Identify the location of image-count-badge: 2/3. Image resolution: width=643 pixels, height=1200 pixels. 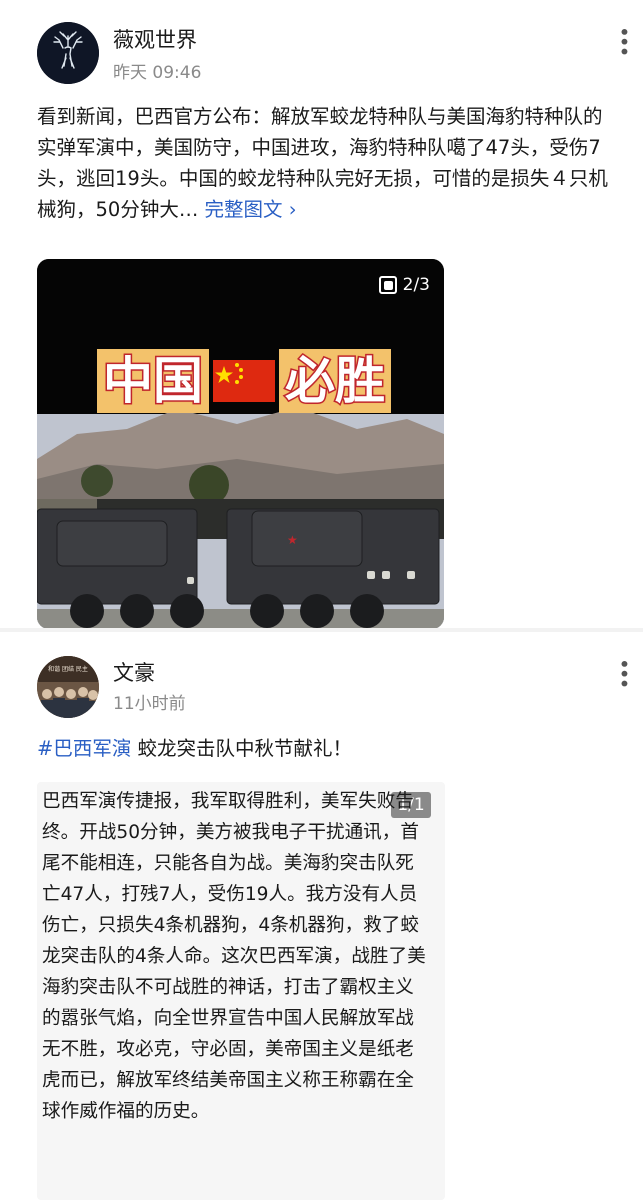
(404, 285).